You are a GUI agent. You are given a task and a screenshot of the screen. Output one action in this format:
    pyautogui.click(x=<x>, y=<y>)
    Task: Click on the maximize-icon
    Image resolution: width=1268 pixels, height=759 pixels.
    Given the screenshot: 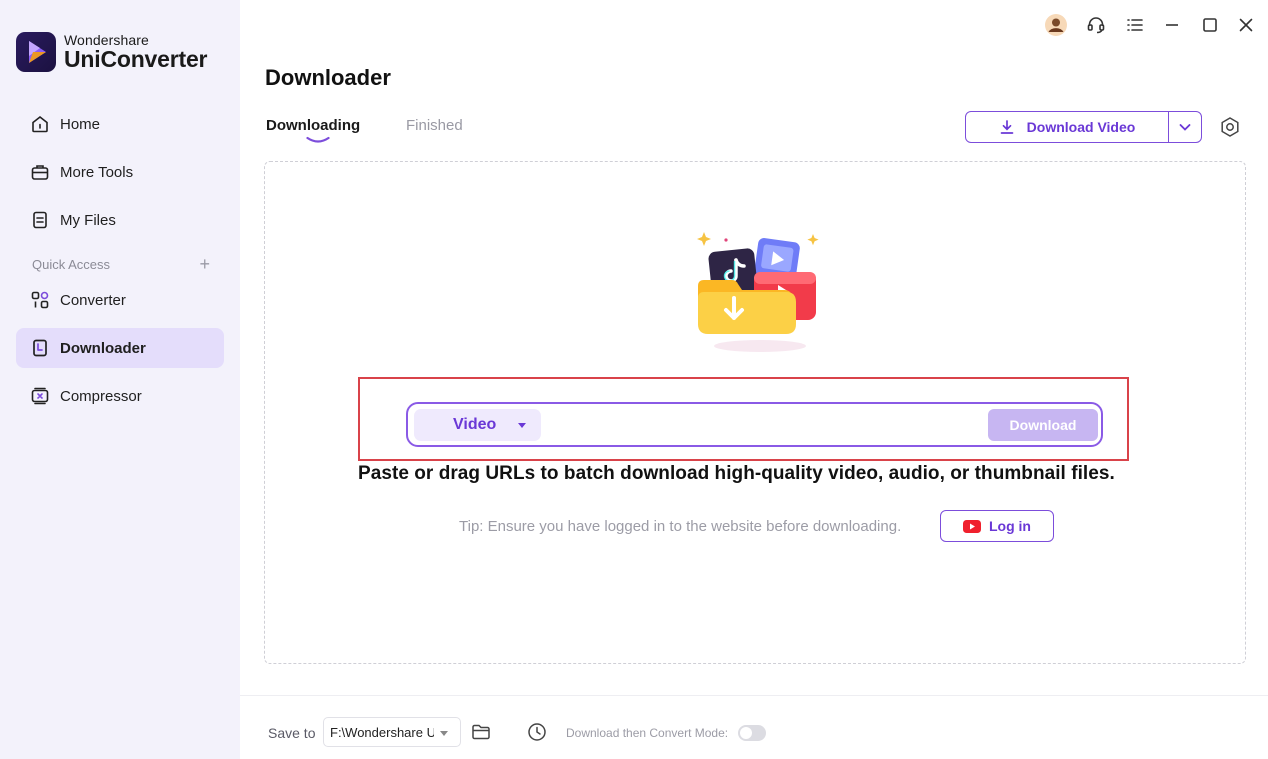 What is the action you would take?
    pyautogui.click(x=1210, y=25)
    